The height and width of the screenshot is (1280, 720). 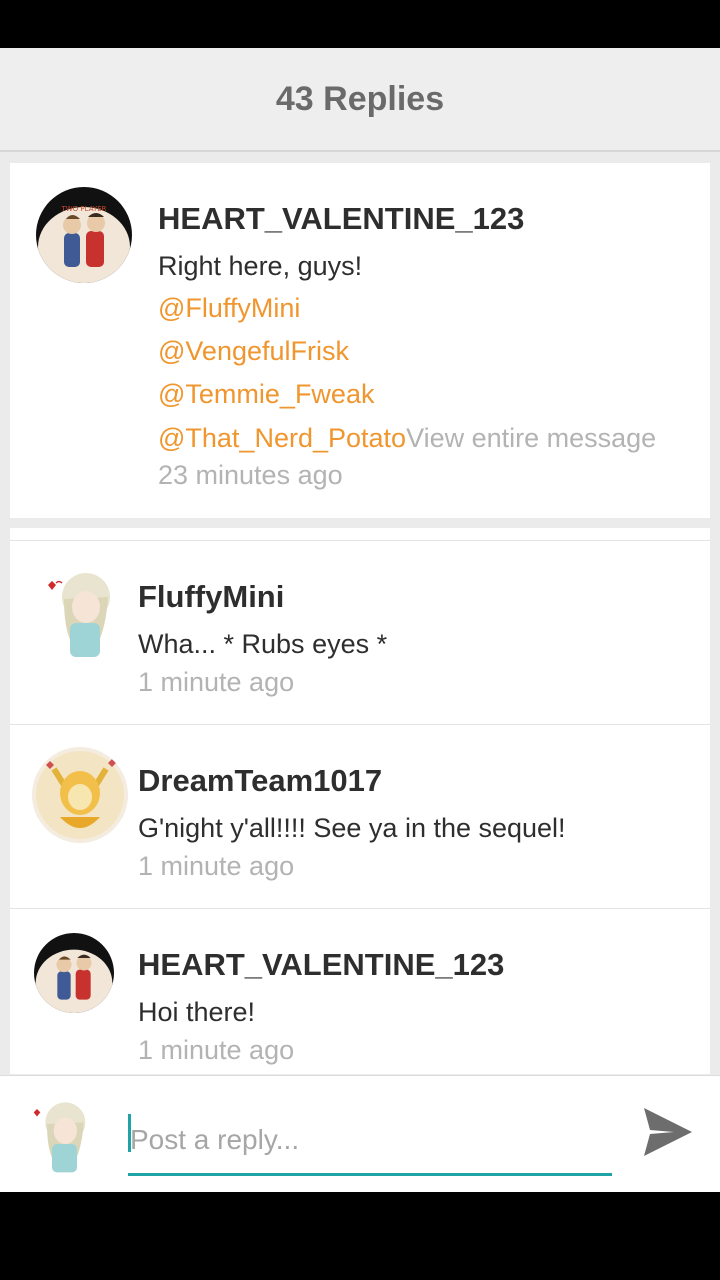 I want to click on reply-username: FluffyMini, so click(x=211, y=597).